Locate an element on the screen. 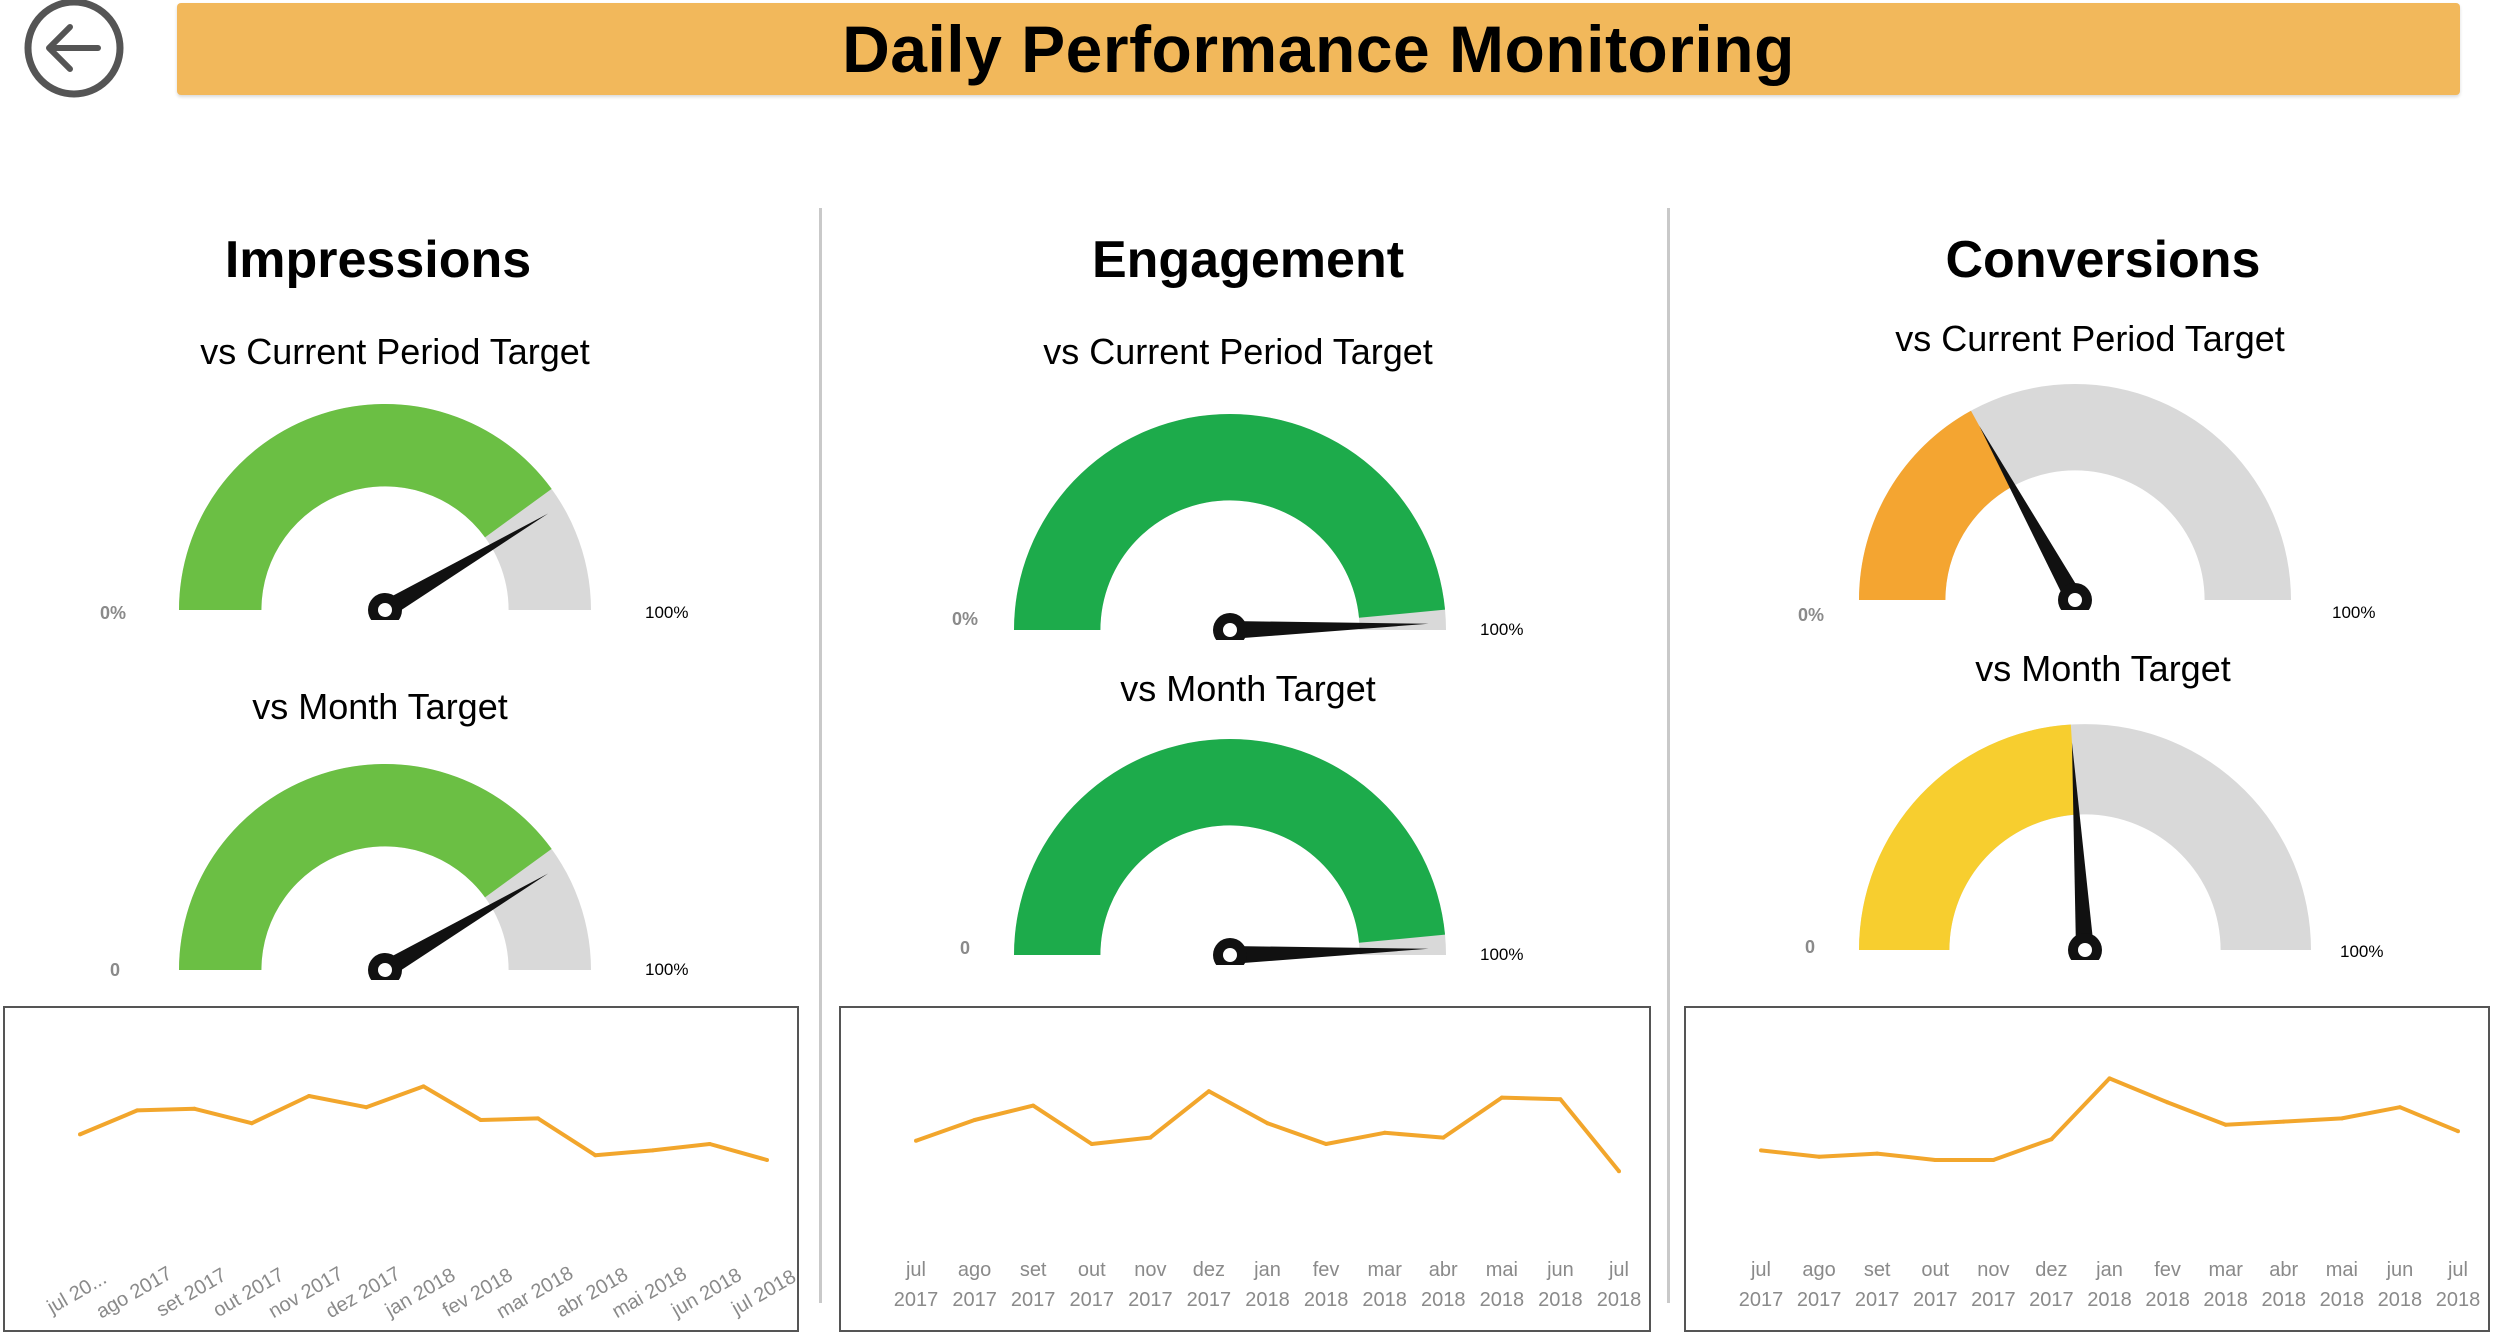 The height and width of the screenshot is (1342, 2494). x-tick-month: jun is located at coordinates (2400, 1270).